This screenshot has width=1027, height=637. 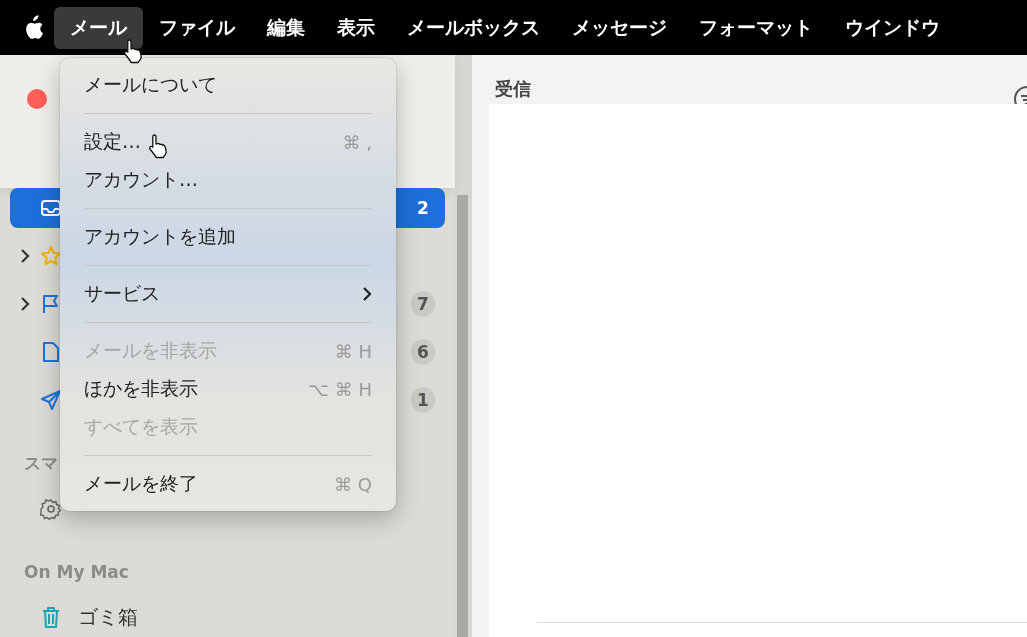 What do you see at coordinates (51, 400) in the screenshot?
I see `paper-plane-icon` at bounding box center [51, 400].